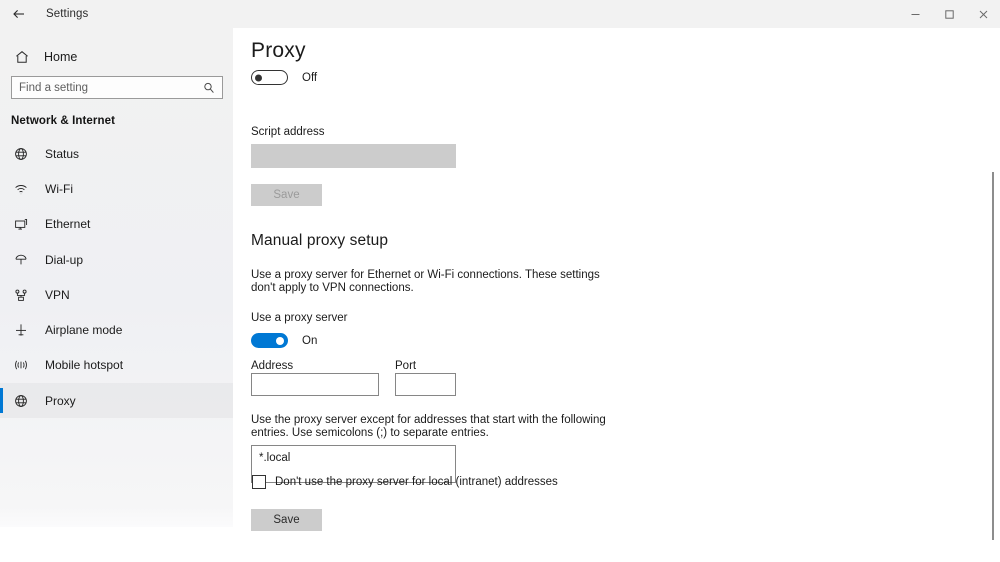 The image size is (1000, 562). What do you see at coordinates (406, 366) in the screenshot?
I see `port-label: Port` at bounding box center [406, 366].